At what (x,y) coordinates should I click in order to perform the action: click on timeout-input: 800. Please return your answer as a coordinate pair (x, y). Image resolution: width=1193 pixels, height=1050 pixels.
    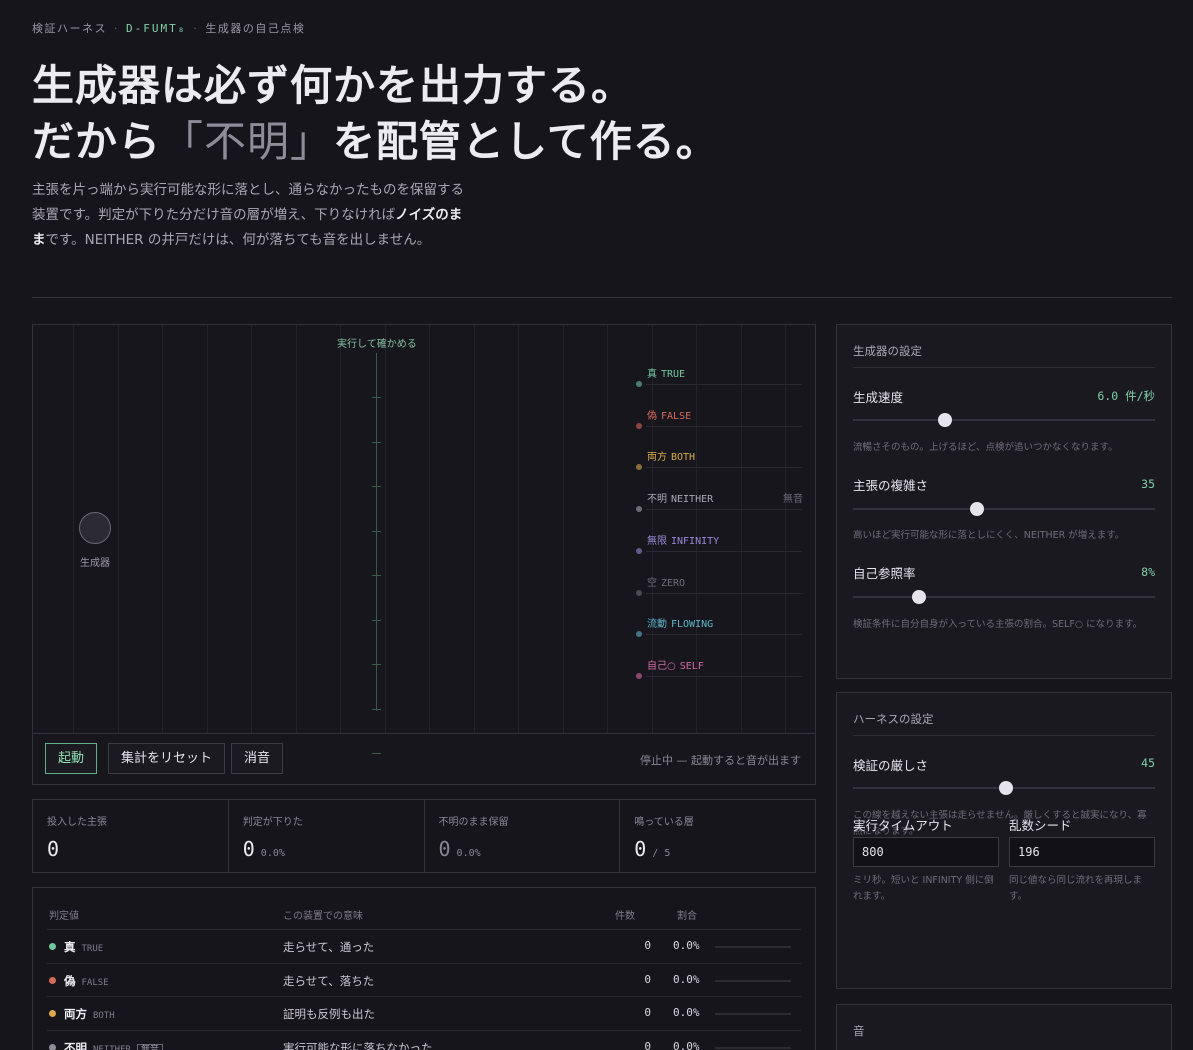
    Looking at the image, I should click on (926, 852).